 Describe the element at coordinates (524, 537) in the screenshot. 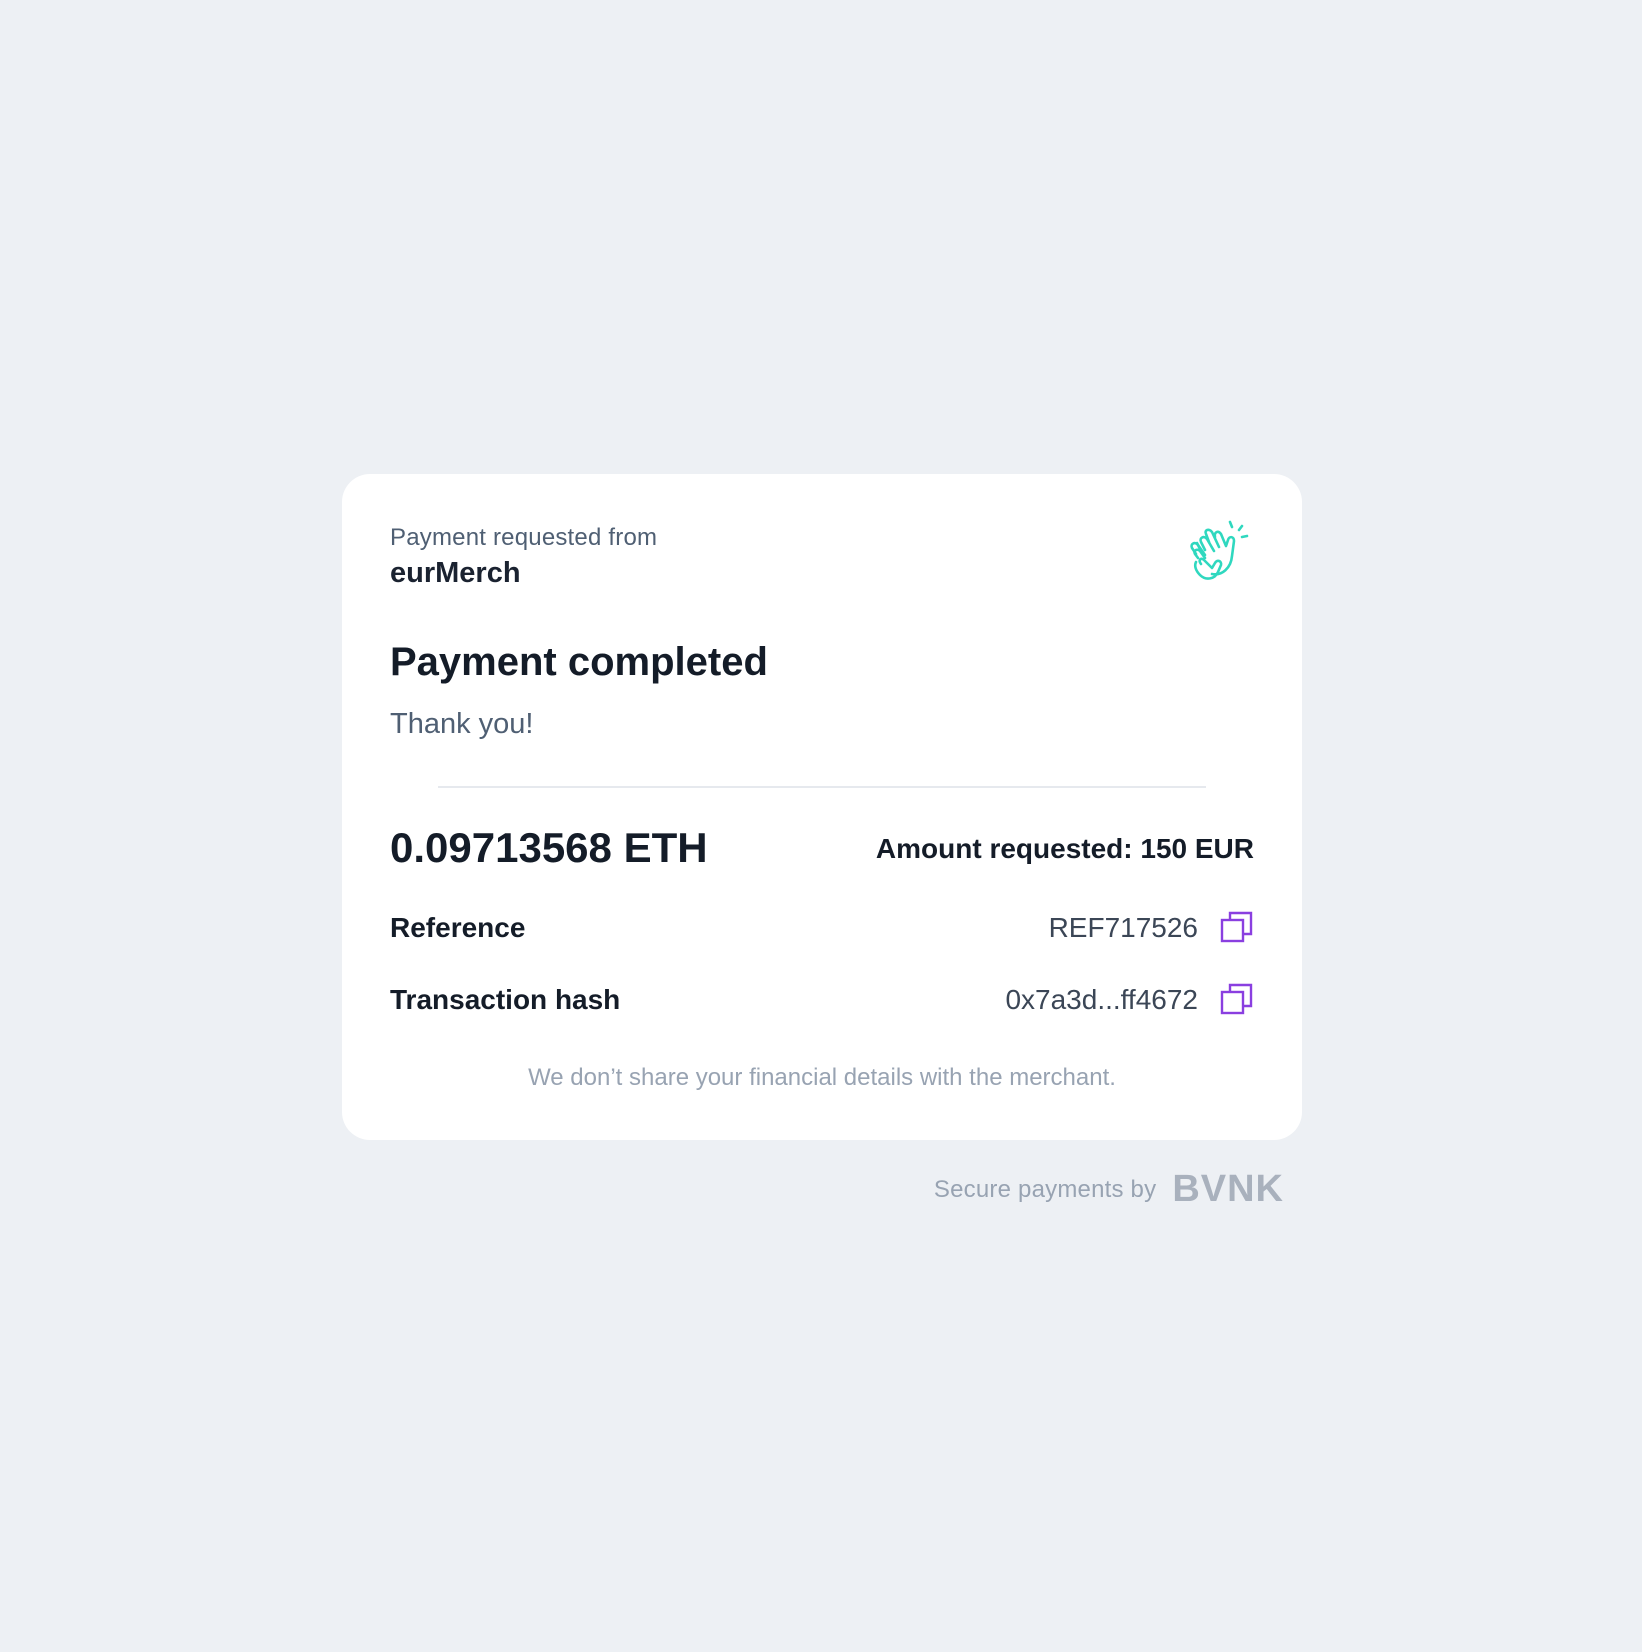

I see `requested-from-label: Payment requested from` at that location.